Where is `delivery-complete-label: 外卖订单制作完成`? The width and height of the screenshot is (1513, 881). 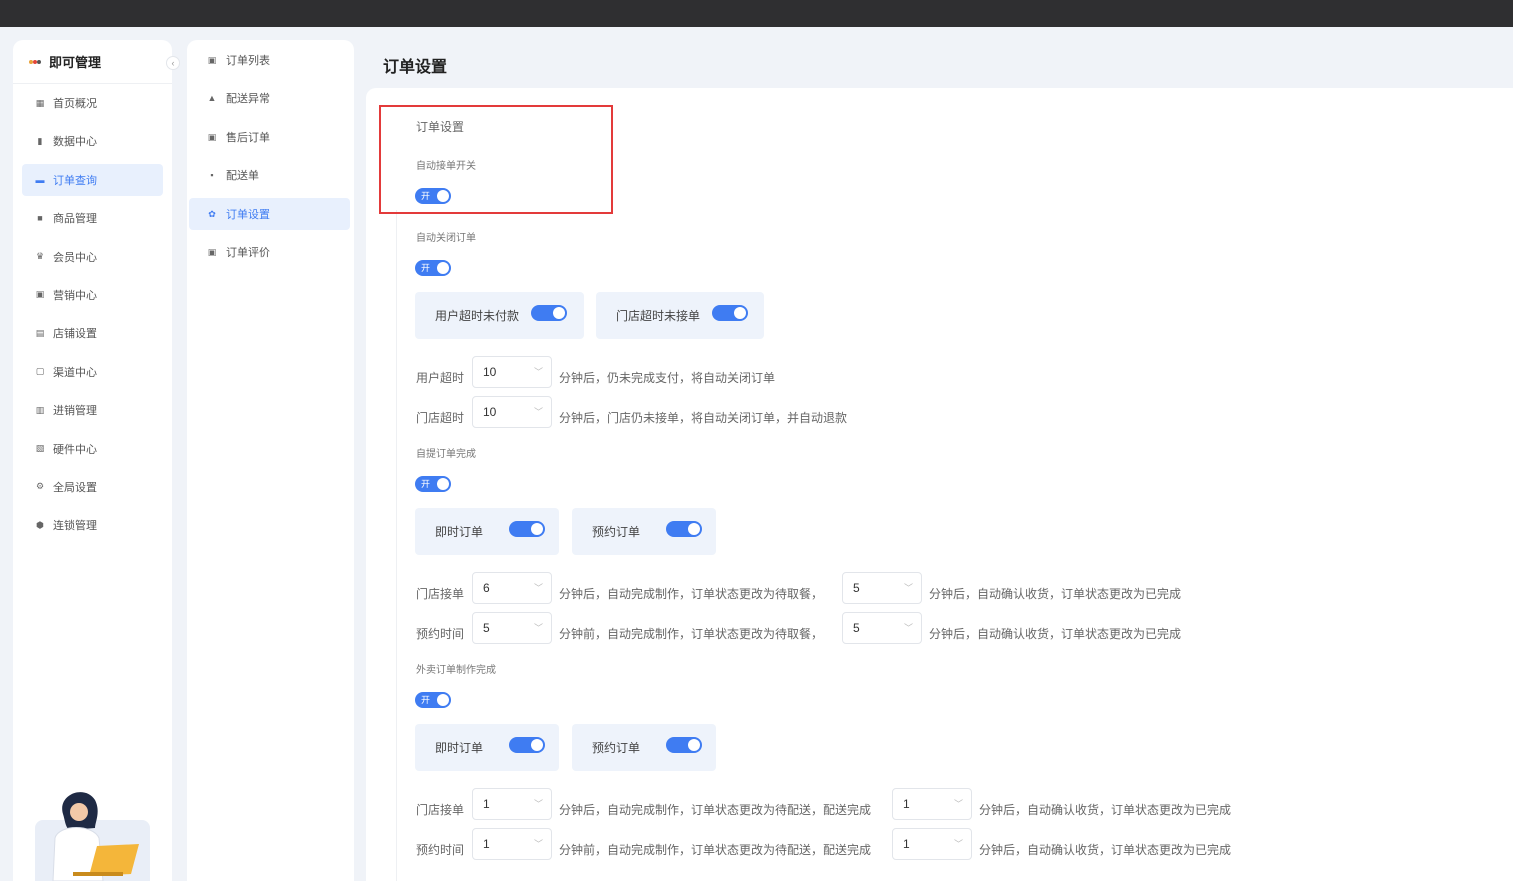 delivery-complete-label: 外卖订单制作完成 is located at coordinates (456, 670).